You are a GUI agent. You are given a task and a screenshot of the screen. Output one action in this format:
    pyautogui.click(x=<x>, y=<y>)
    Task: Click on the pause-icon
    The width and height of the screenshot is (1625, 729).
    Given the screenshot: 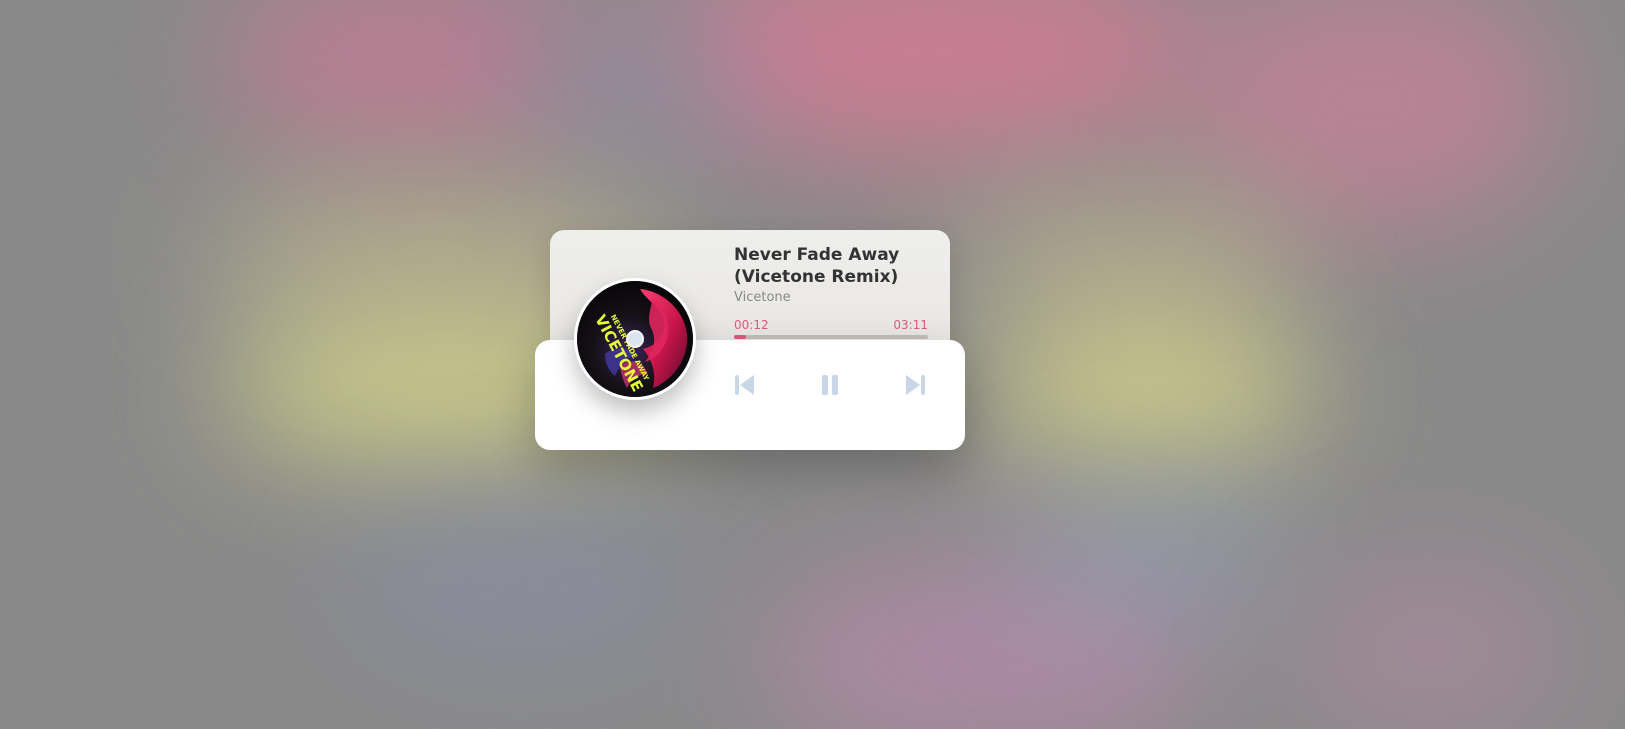 What is the action you would take?
    pyautogui.click(x=830, y=385)
    